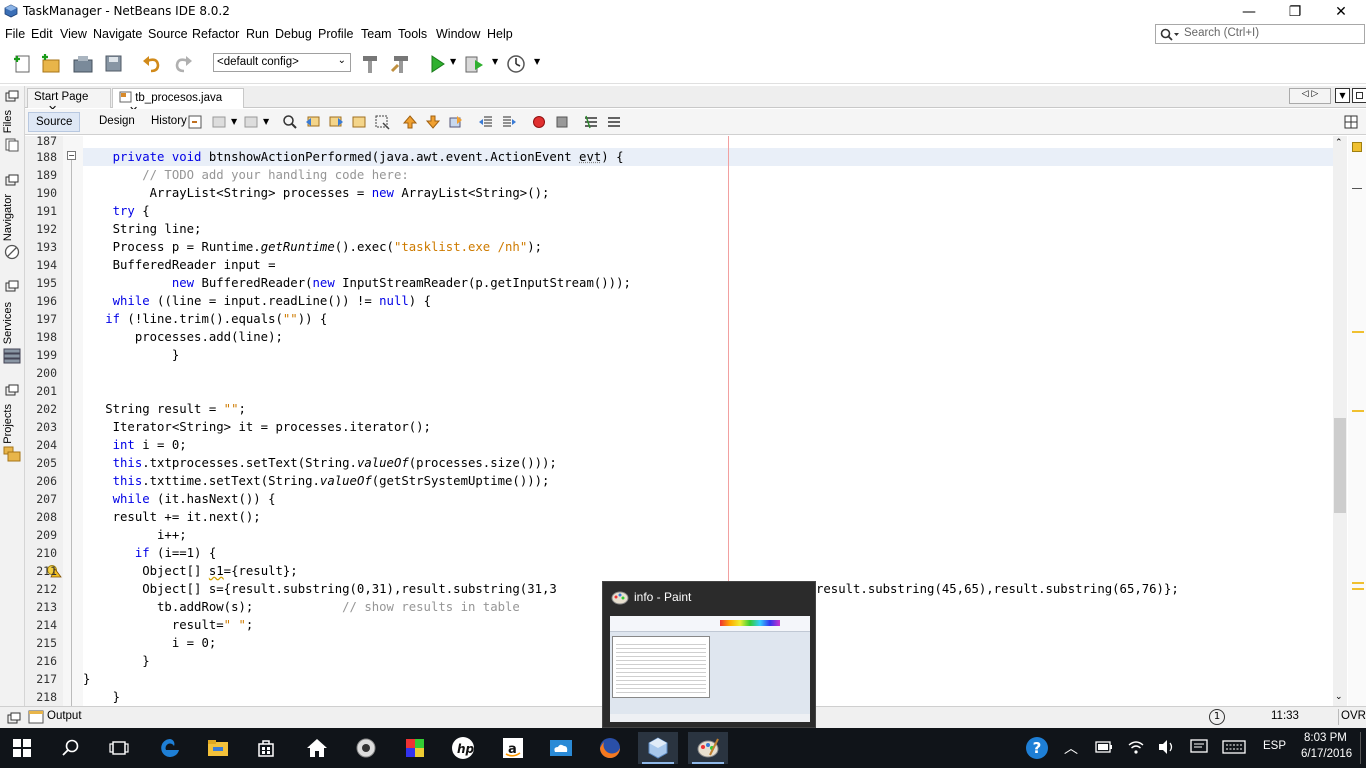 This screenshot has height=768, width=1366. What do you see at coordinates (1199, 747) in the screenshot?
I see `message-icon` at bounding box center [1199, 747].